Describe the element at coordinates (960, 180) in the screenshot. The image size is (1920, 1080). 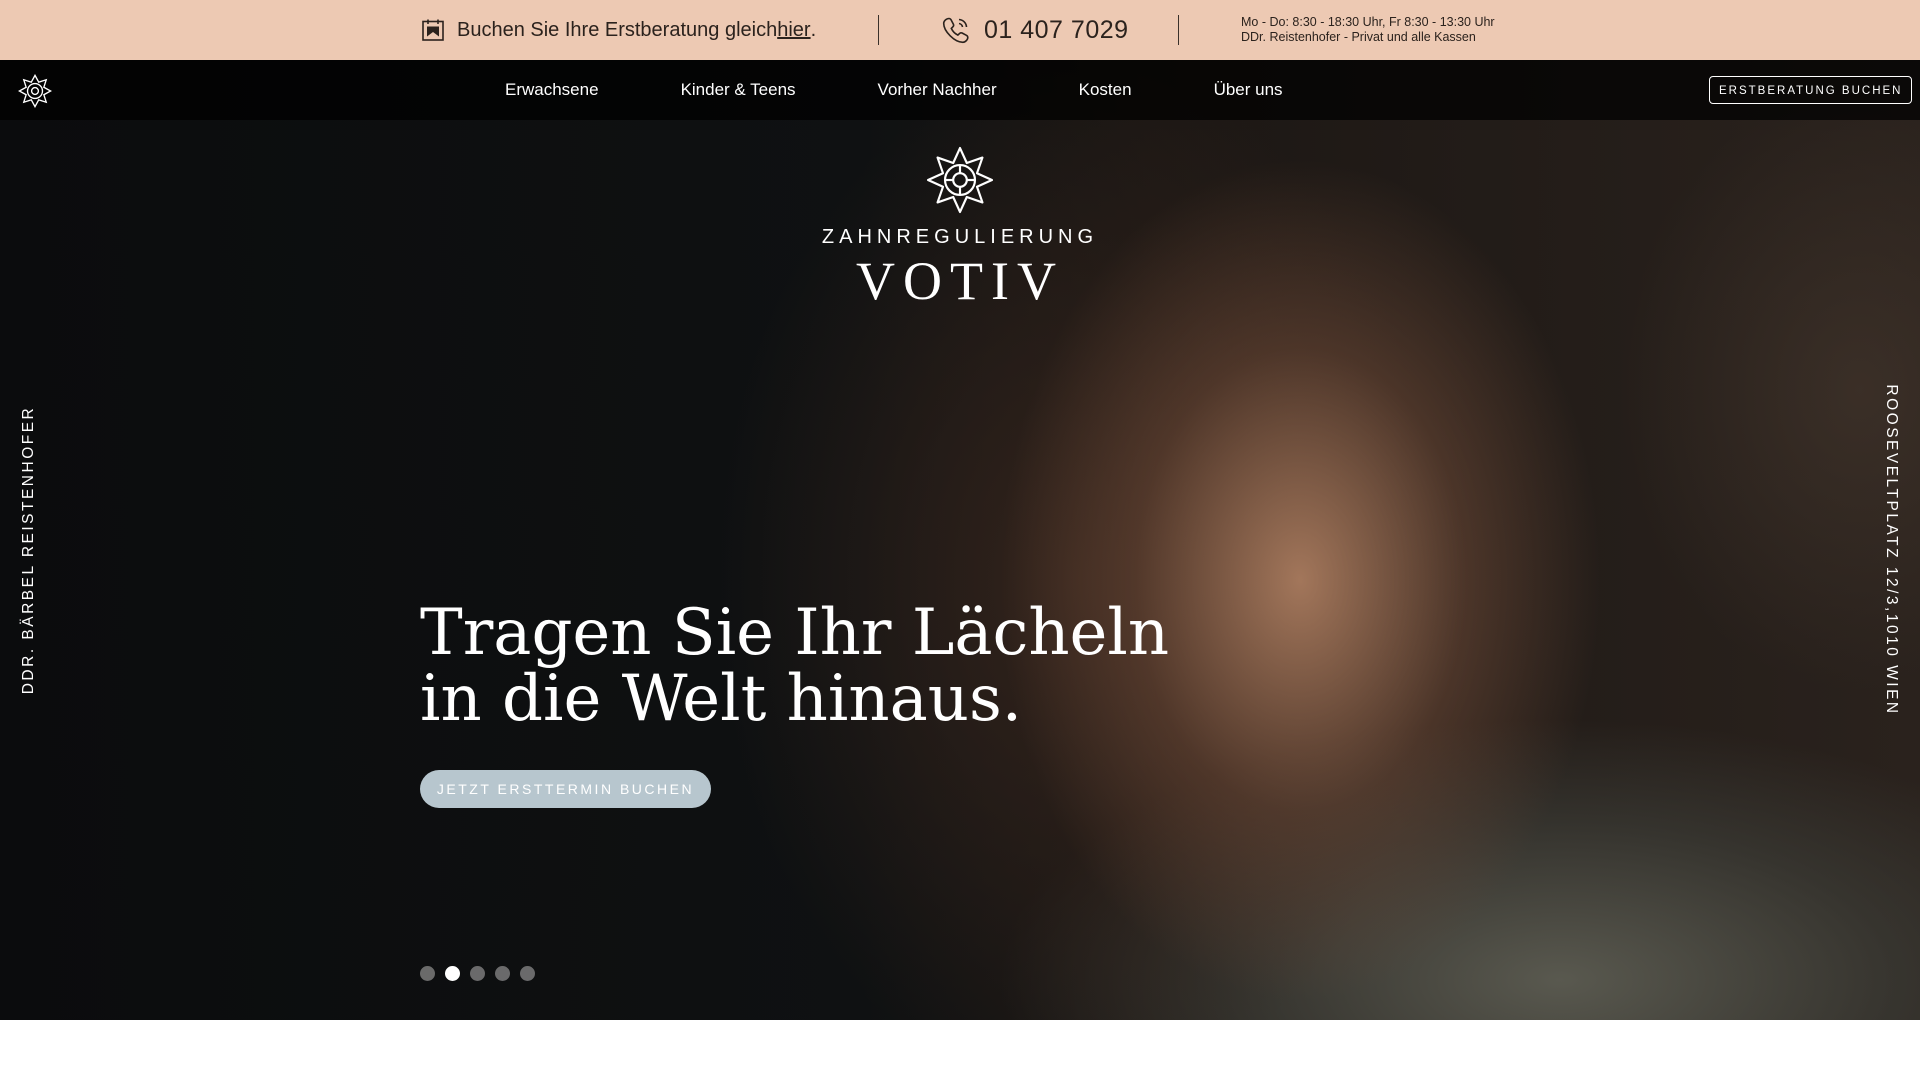
I see `brand-emblem-icon` at that location.